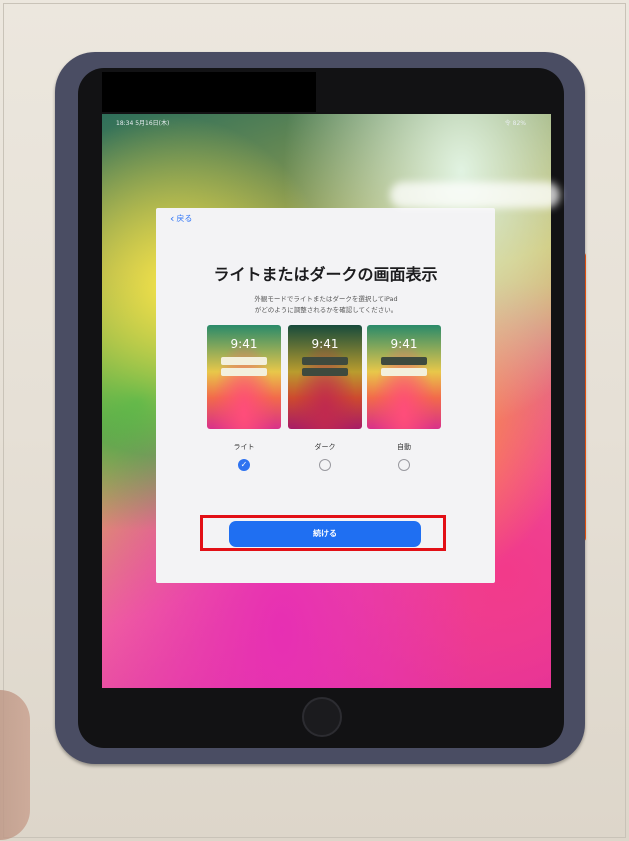  I want to click on back-label: 戻る, so click(184, 218).